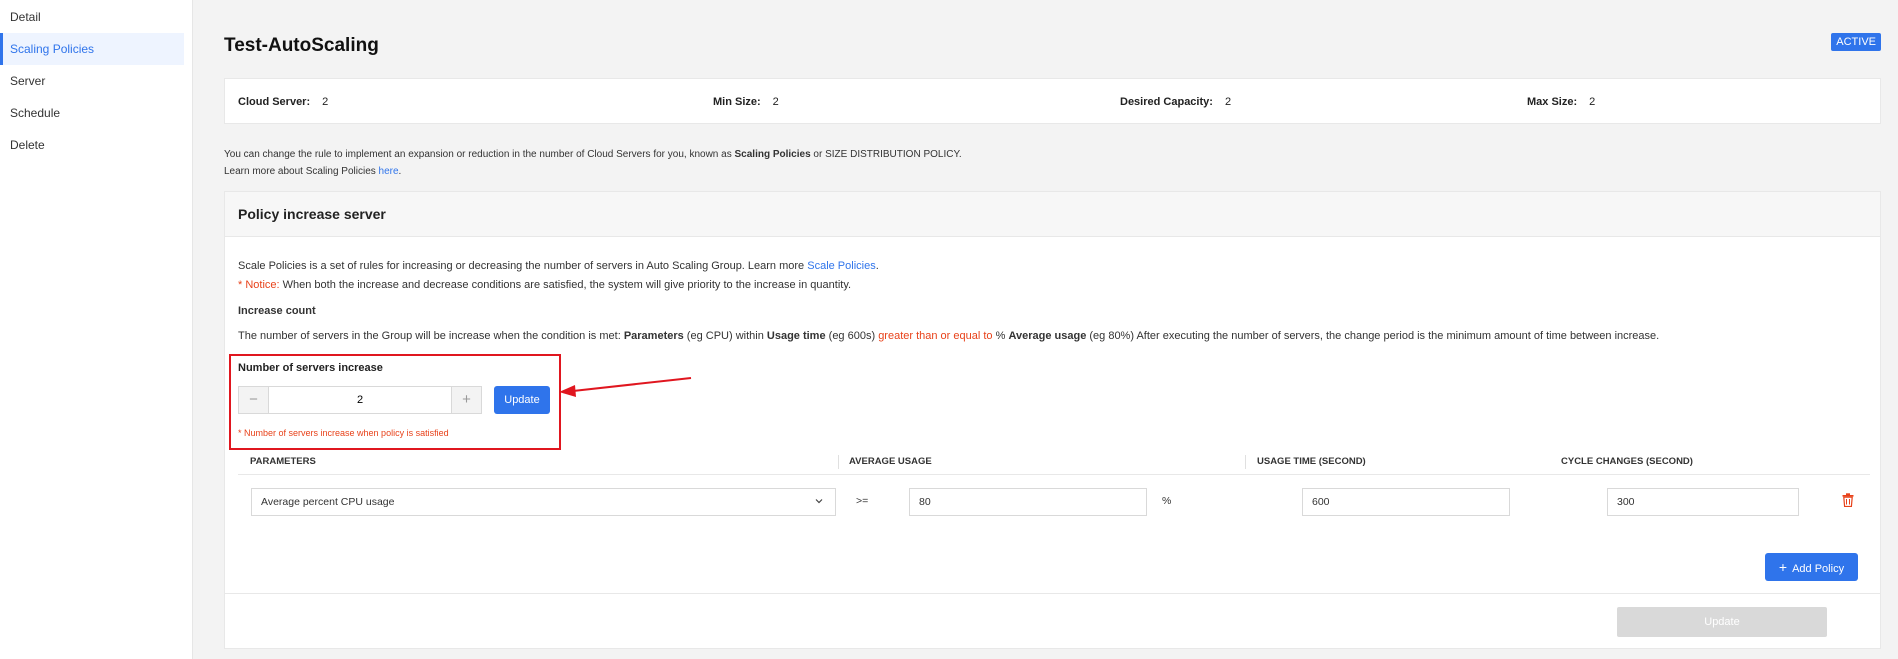  I want to click on status-badge: ACTIVE, so click(1856, 42).